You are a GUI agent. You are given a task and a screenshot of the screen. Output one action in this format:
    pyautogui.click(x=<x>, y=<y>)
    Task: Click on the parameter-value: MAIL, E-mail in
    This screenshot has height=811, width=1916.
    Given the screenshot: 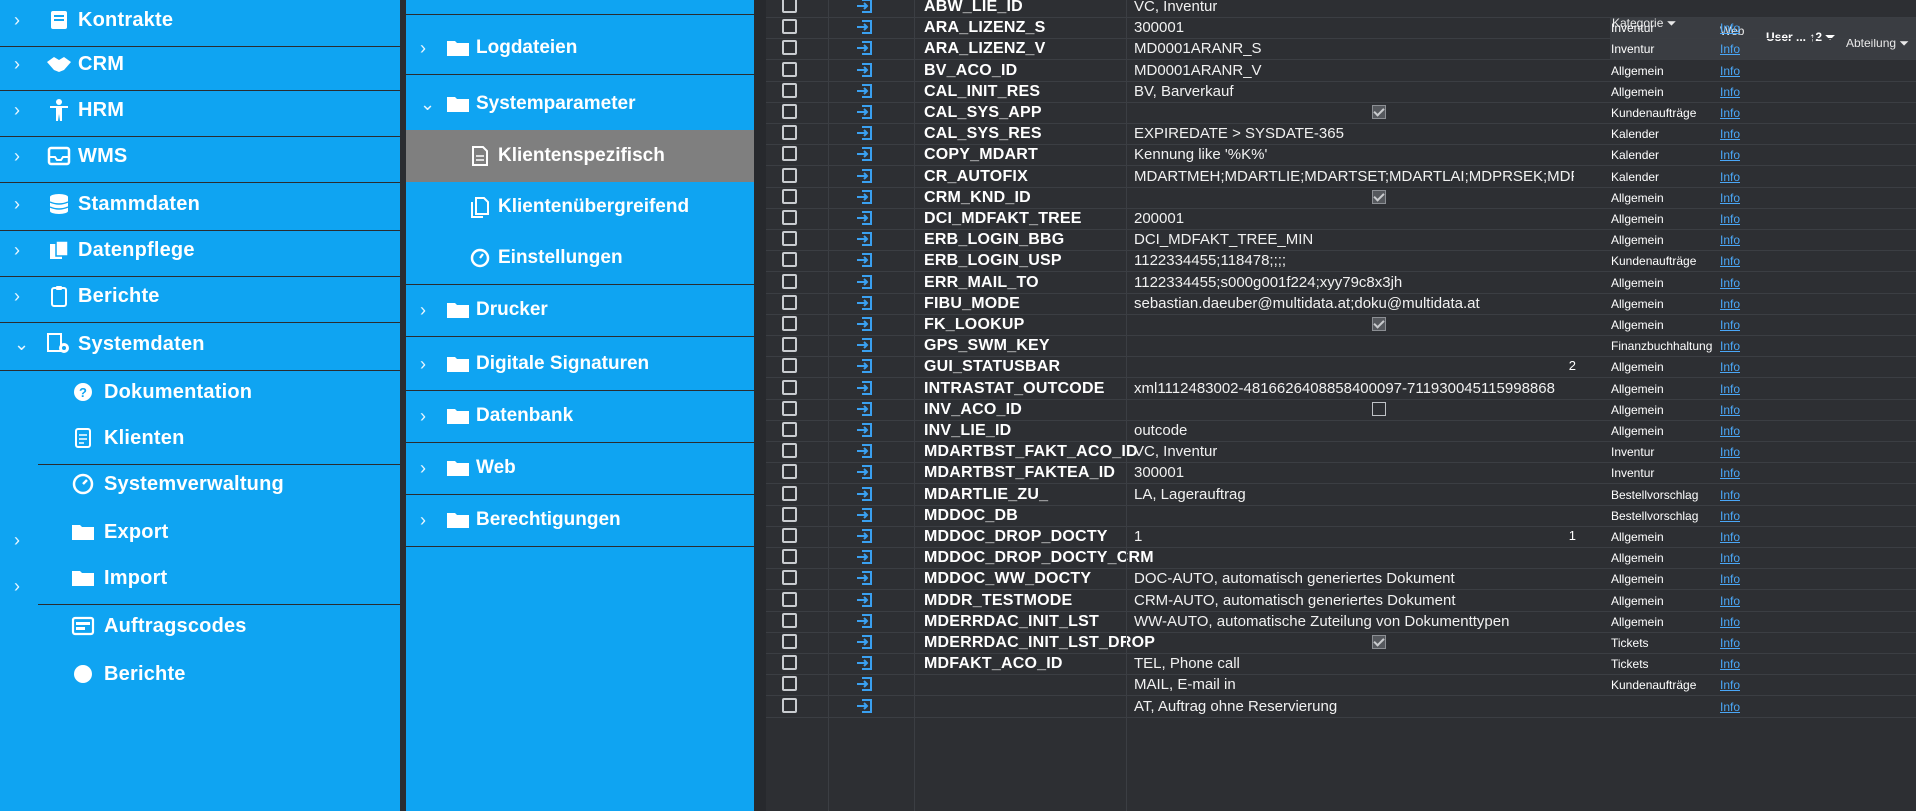 What is the action you would take?
    pyautogui.click(x=1185, y=684)
    